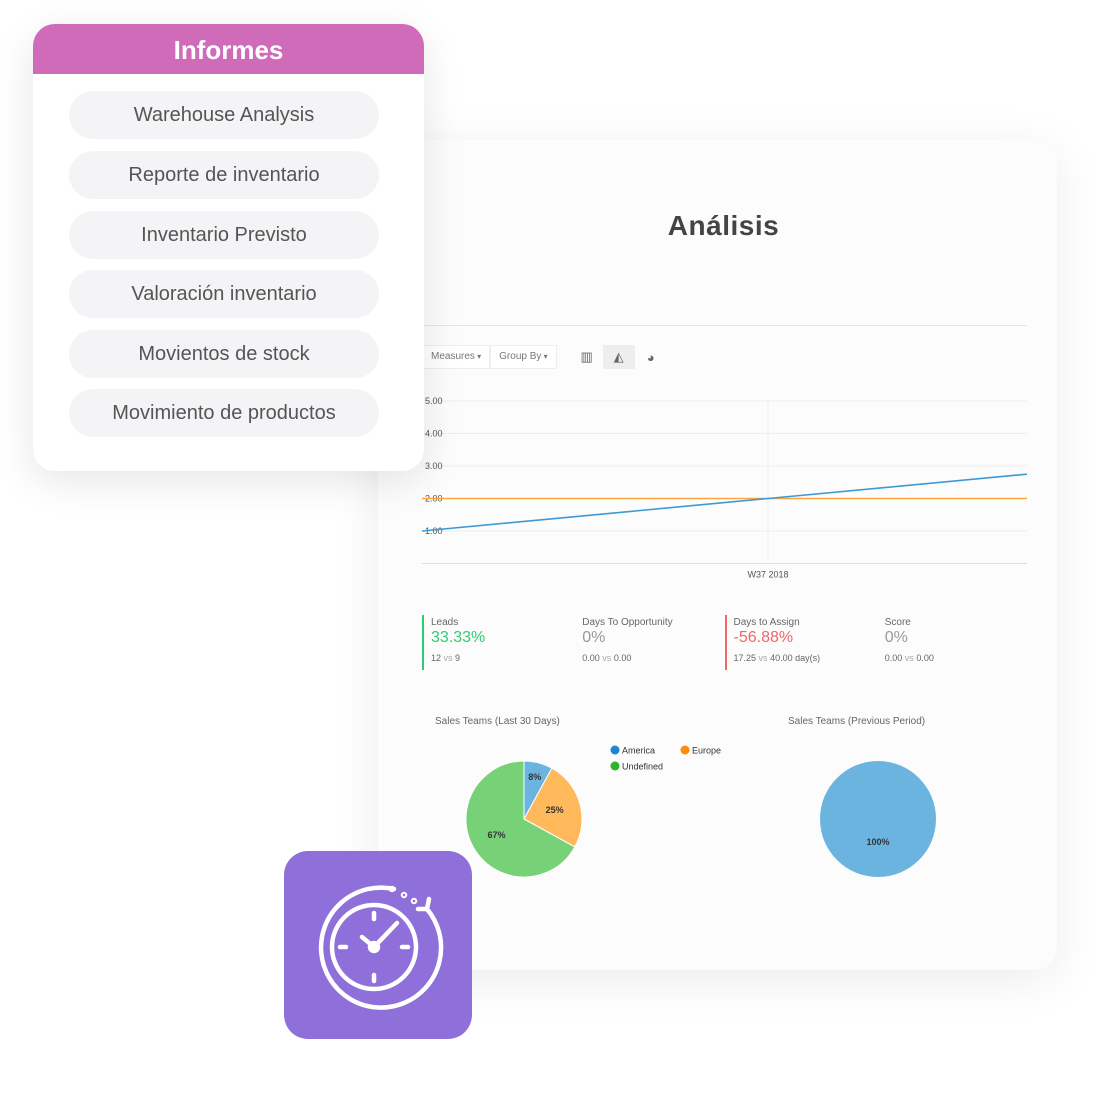 The image size is (1100, 1100). Describe the element at coordinates (434, 401) in the screenshot. I see `y-tick-label: 5.00` at that location.